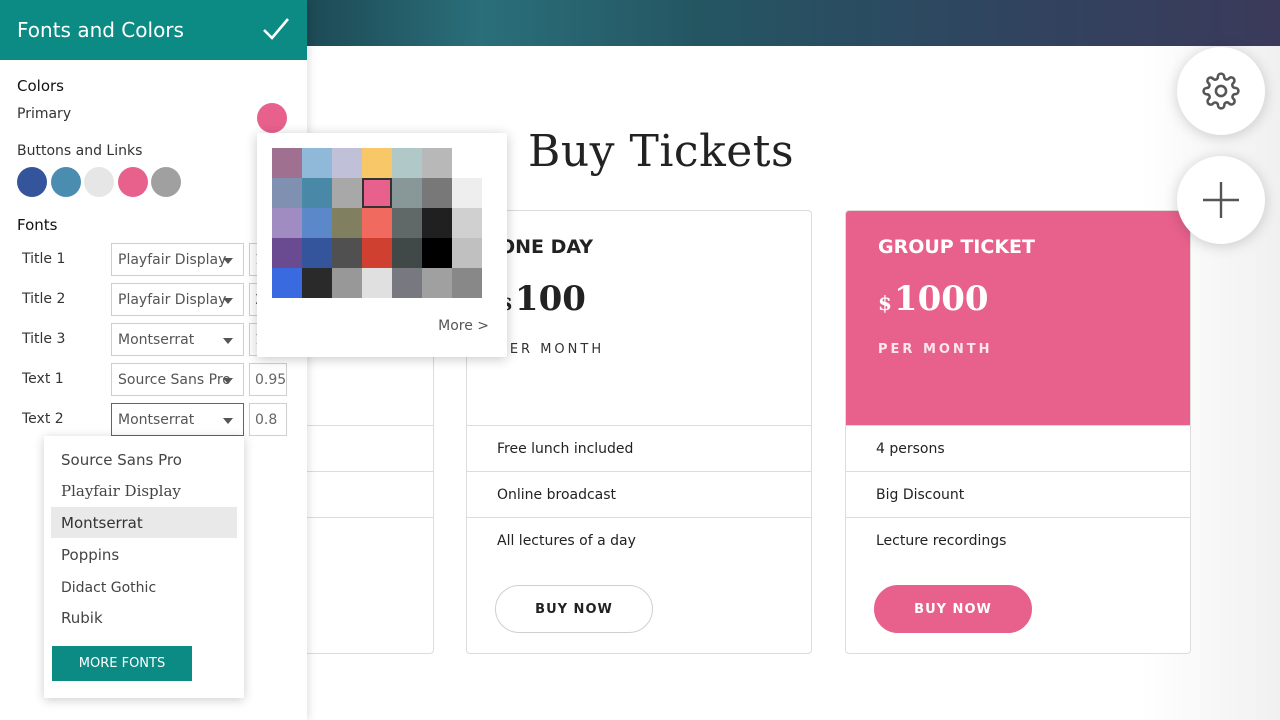 Image resolution: width=1280 pixels, height=720 pixels. Describe the element at coordinates (550, 299) in the screenshot. I see `price-value: 100` at that location.